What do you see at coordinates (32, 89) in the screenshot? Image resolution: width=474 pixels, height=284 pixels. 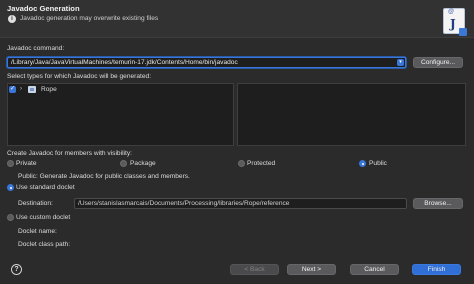 I see `project-icon` at bounding box center [32, 89].